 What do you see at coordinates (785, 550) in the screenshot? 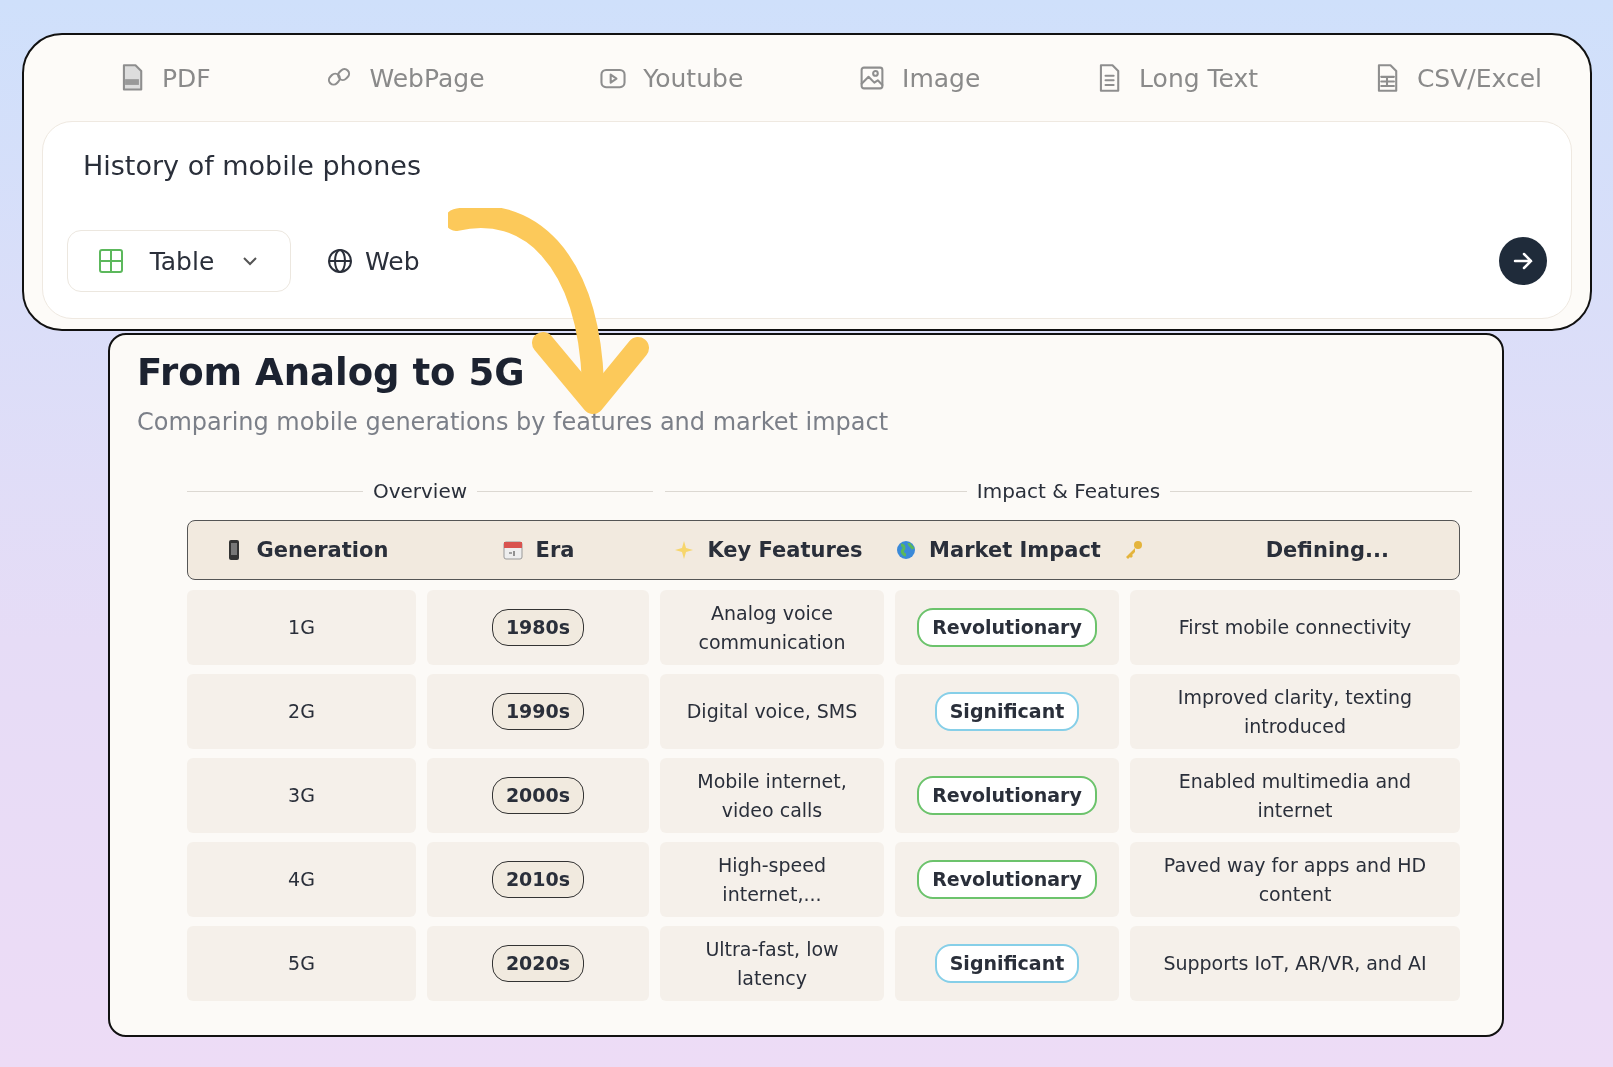
I see `column-header: Key Features` at bounding box center [785, 550].